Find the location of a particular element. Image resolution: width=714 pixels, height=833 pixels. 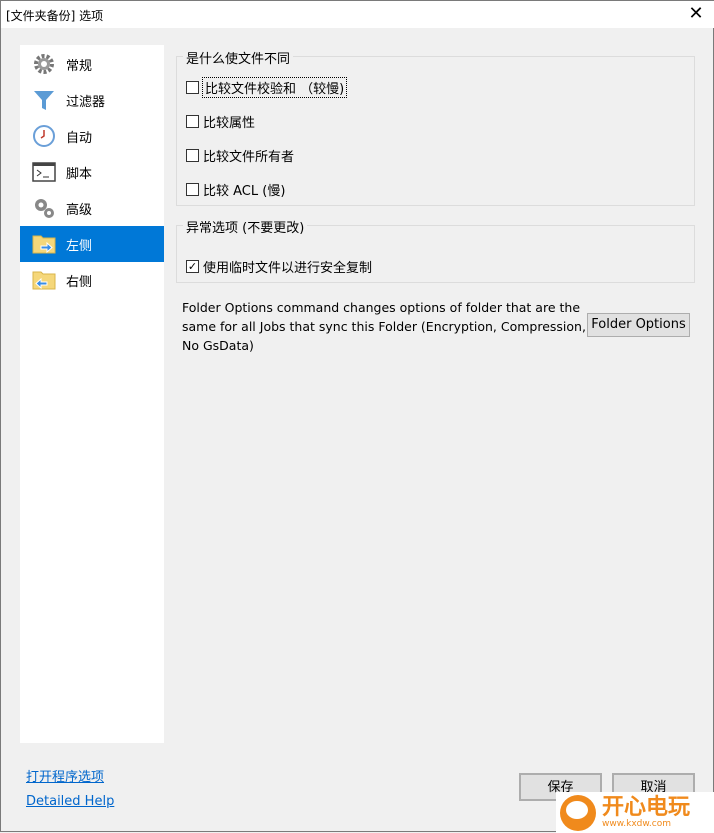

title-bar: [文件夹备份] 选项 ✕ is located at coordinates (357, 14).